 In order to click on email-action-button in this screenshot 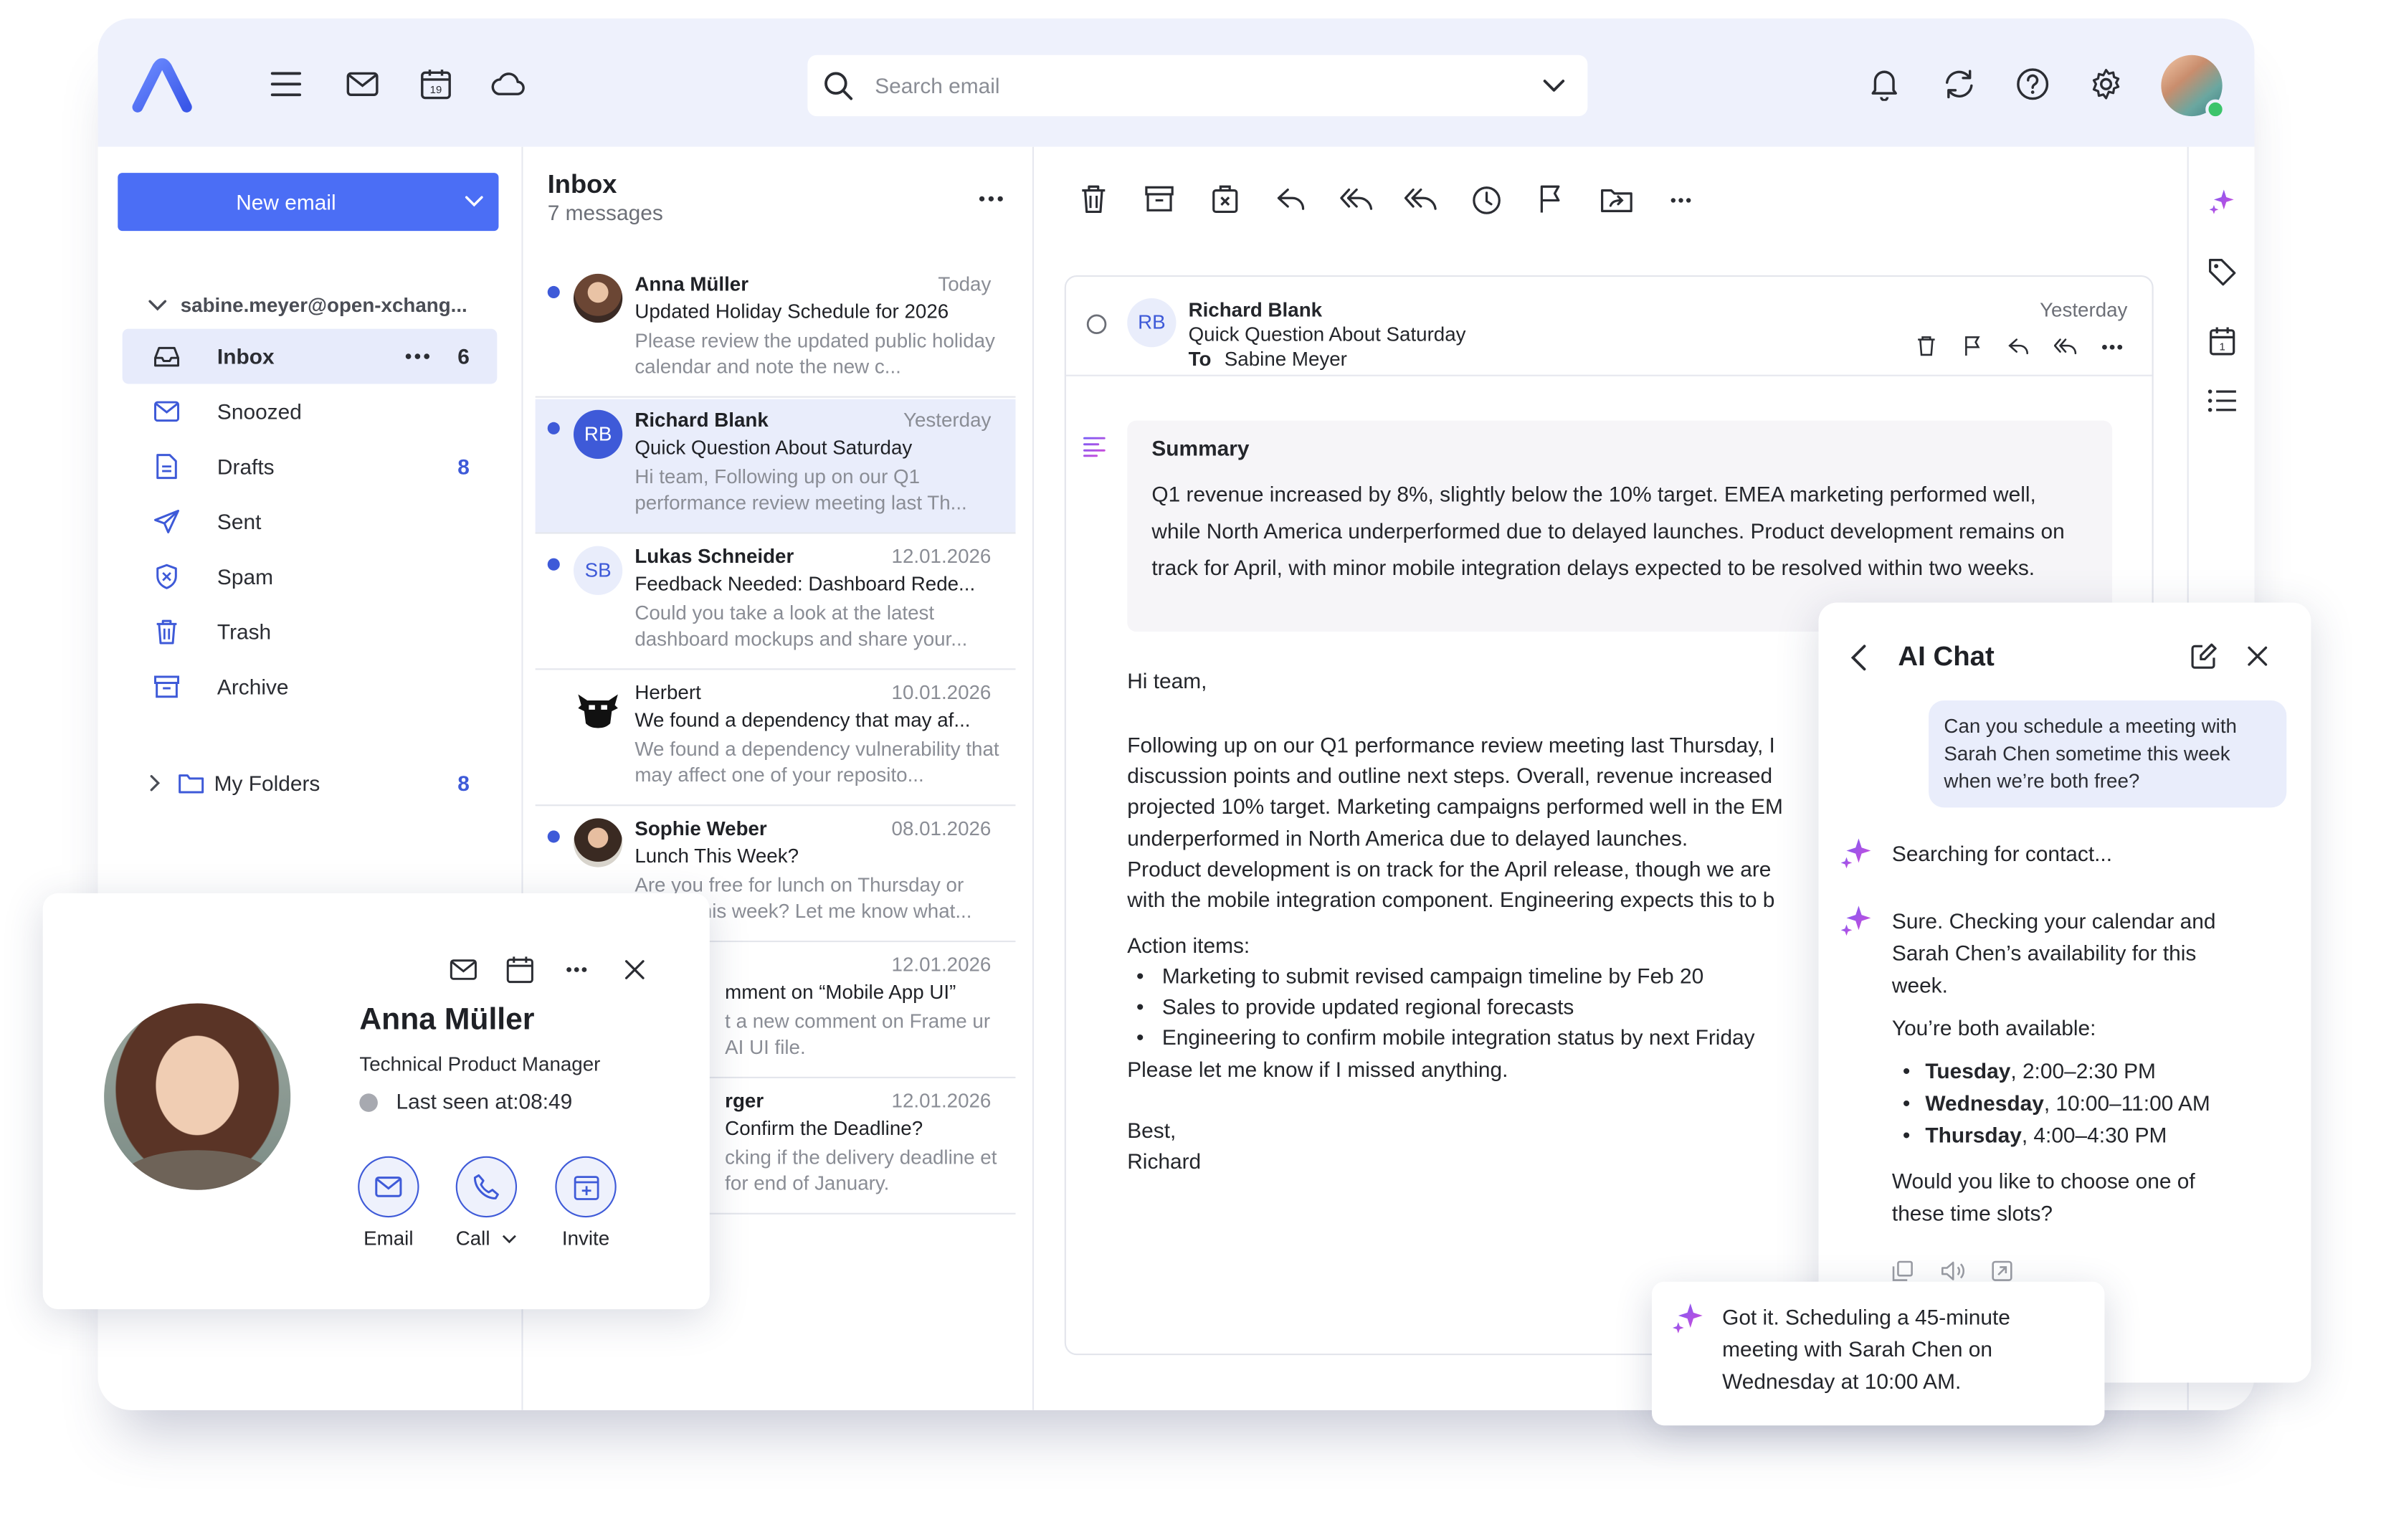, I will do `click(389, 1187)`.